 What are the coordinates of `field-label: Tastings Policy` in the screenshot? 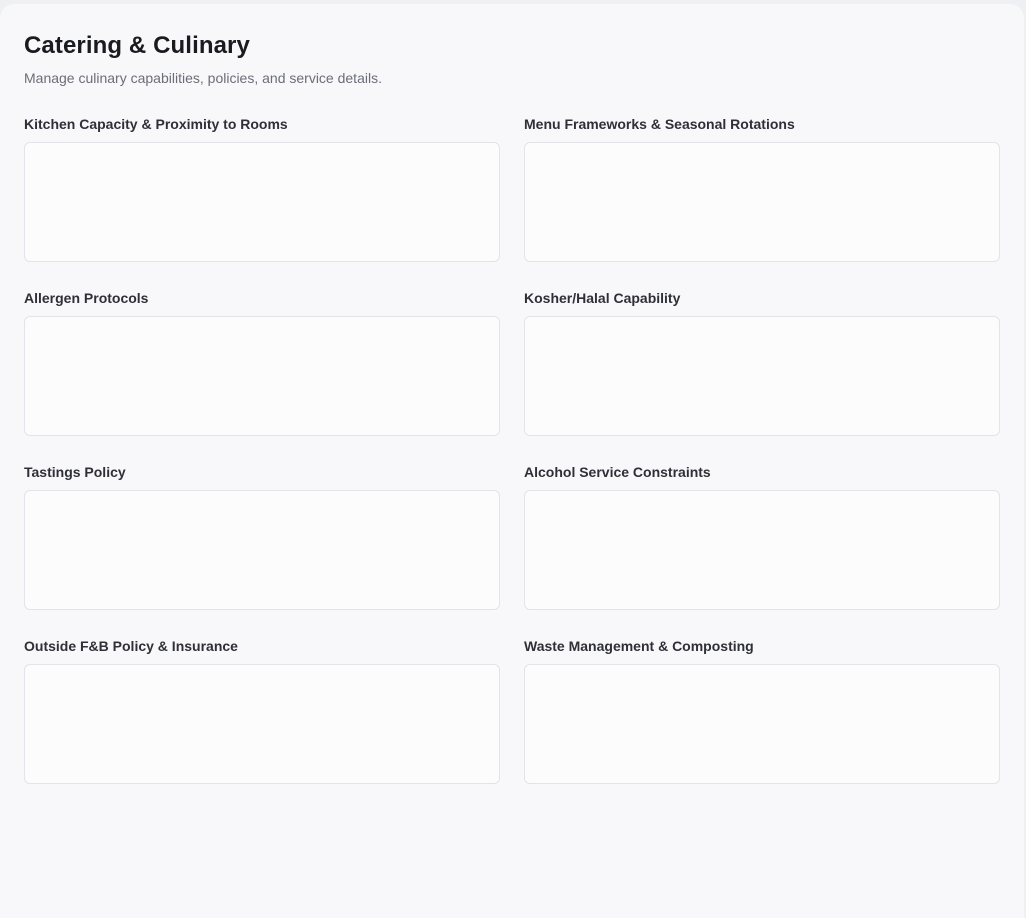 It's located at (75, 472).